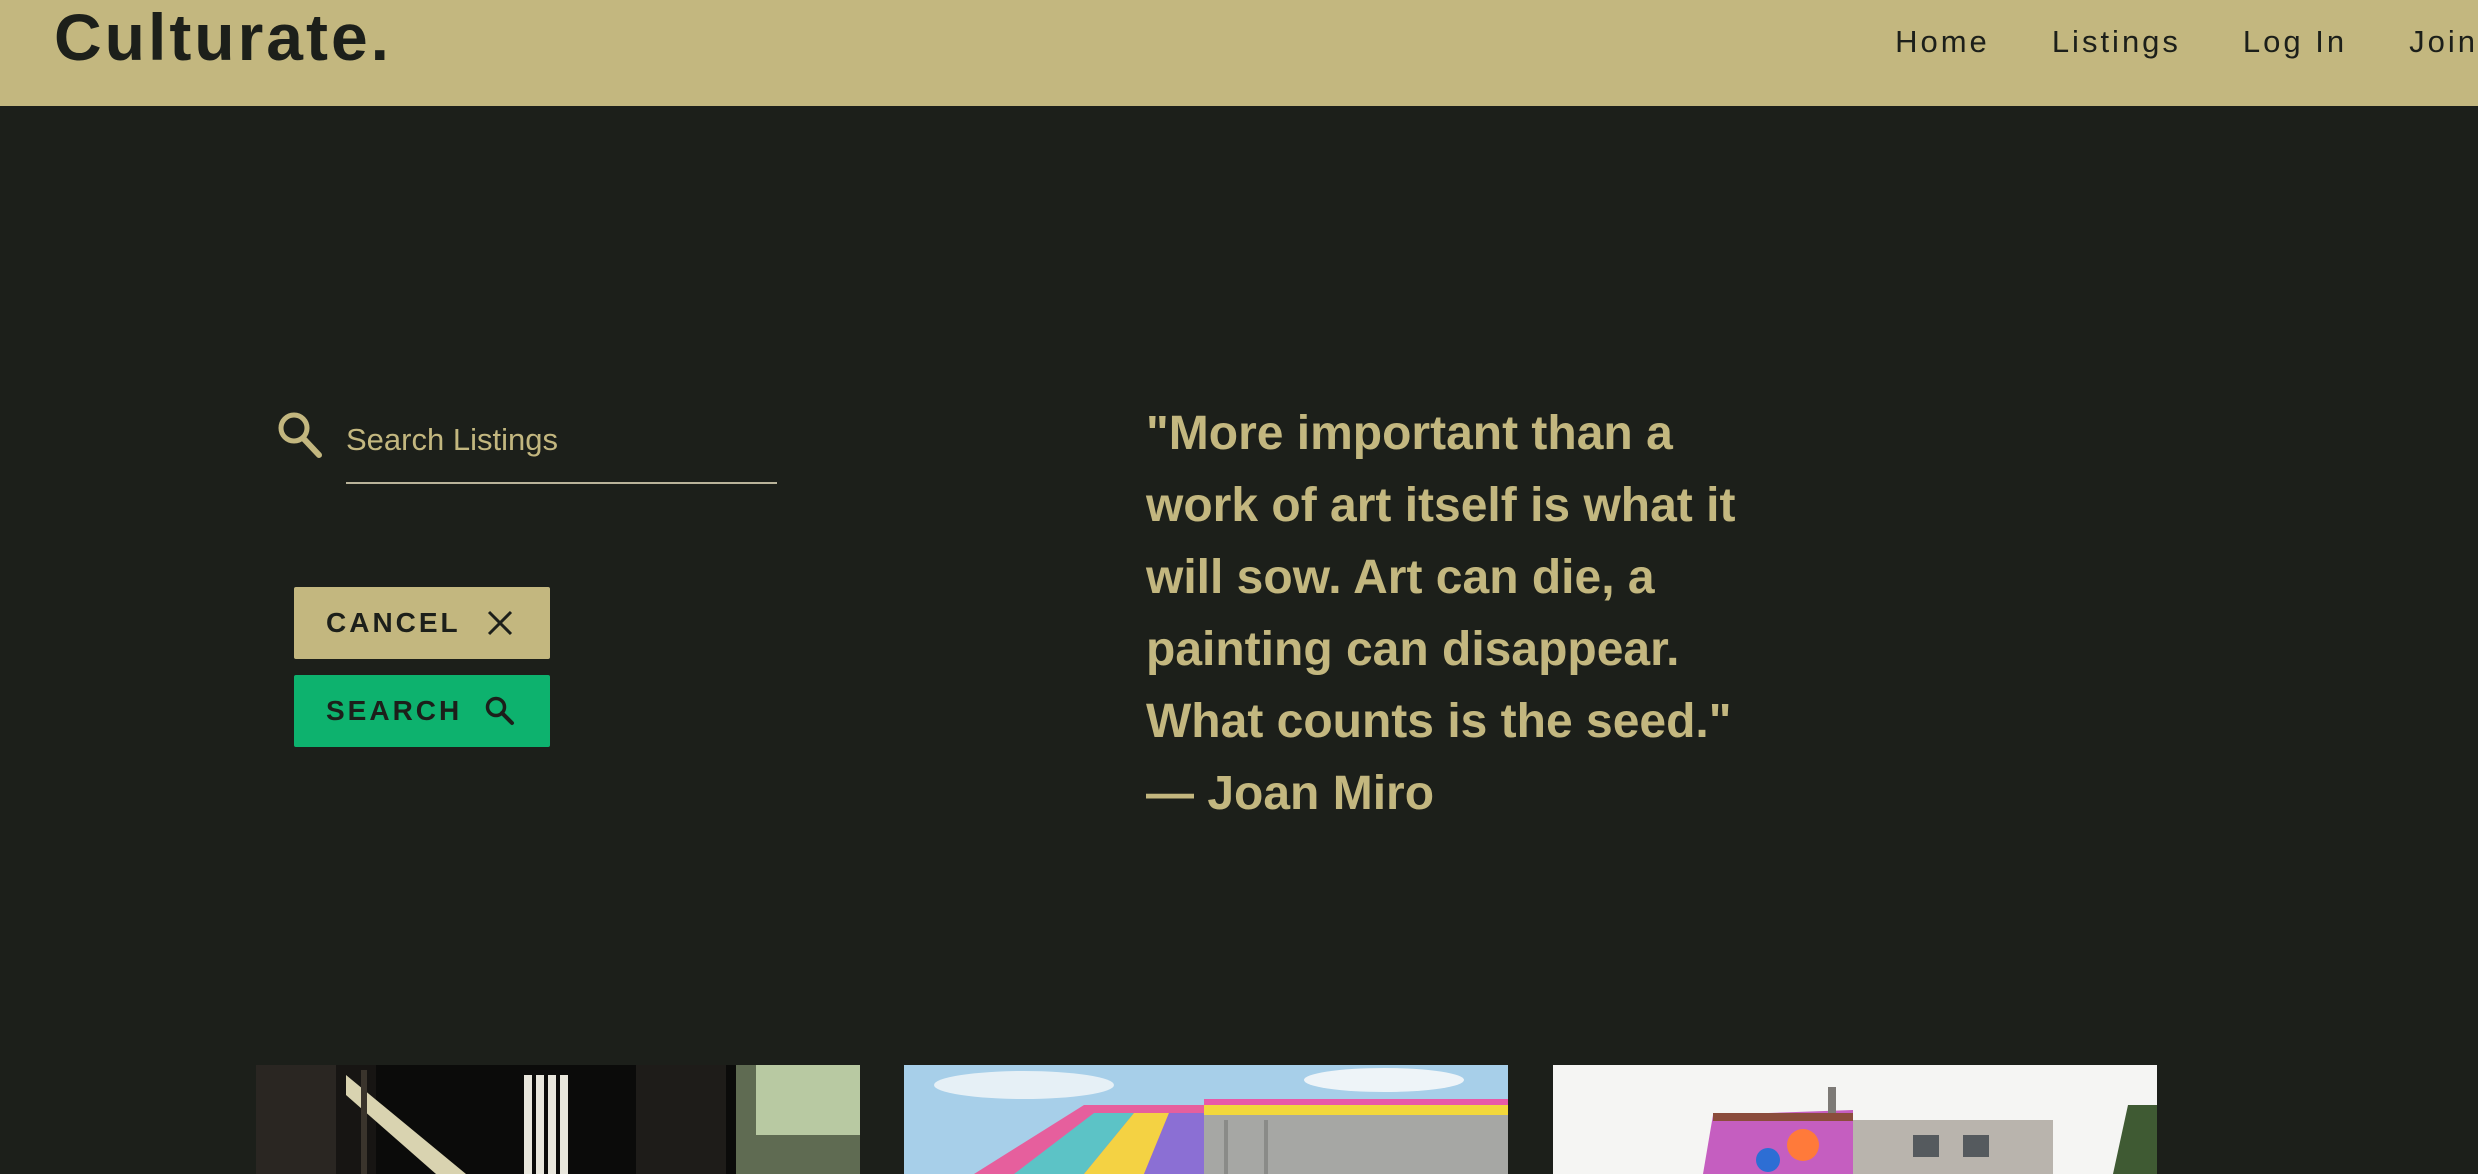 This screenshot has height=1174, width=2478. What do you see at coordinates (1942, 42) in the screenshot?
I see `nav-home: Home` at bounding box center [1942, 42].